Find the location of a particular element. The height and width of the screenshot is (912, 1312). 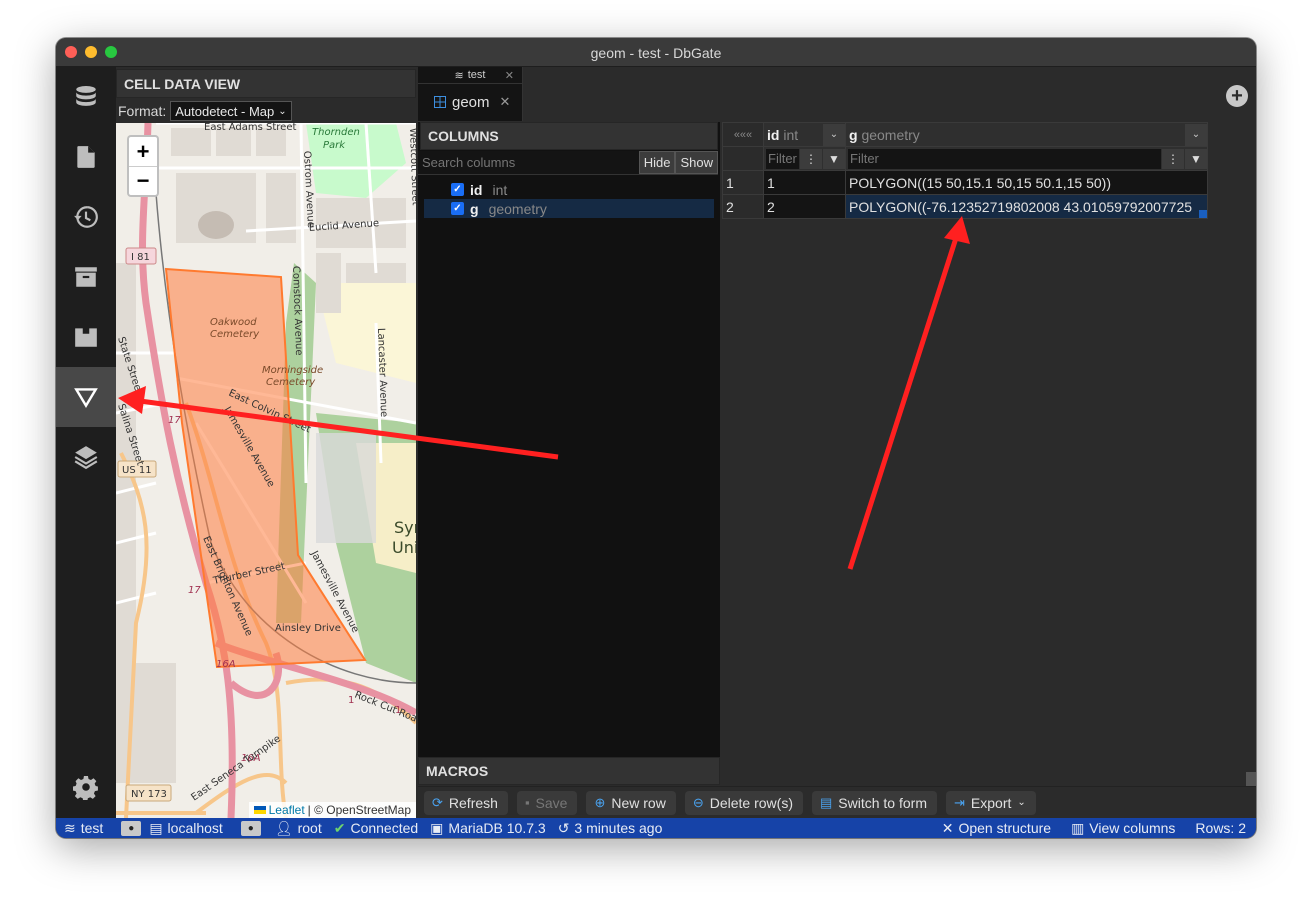

minus-circle-icon: ⊖ is located at coordinates (698, 802).